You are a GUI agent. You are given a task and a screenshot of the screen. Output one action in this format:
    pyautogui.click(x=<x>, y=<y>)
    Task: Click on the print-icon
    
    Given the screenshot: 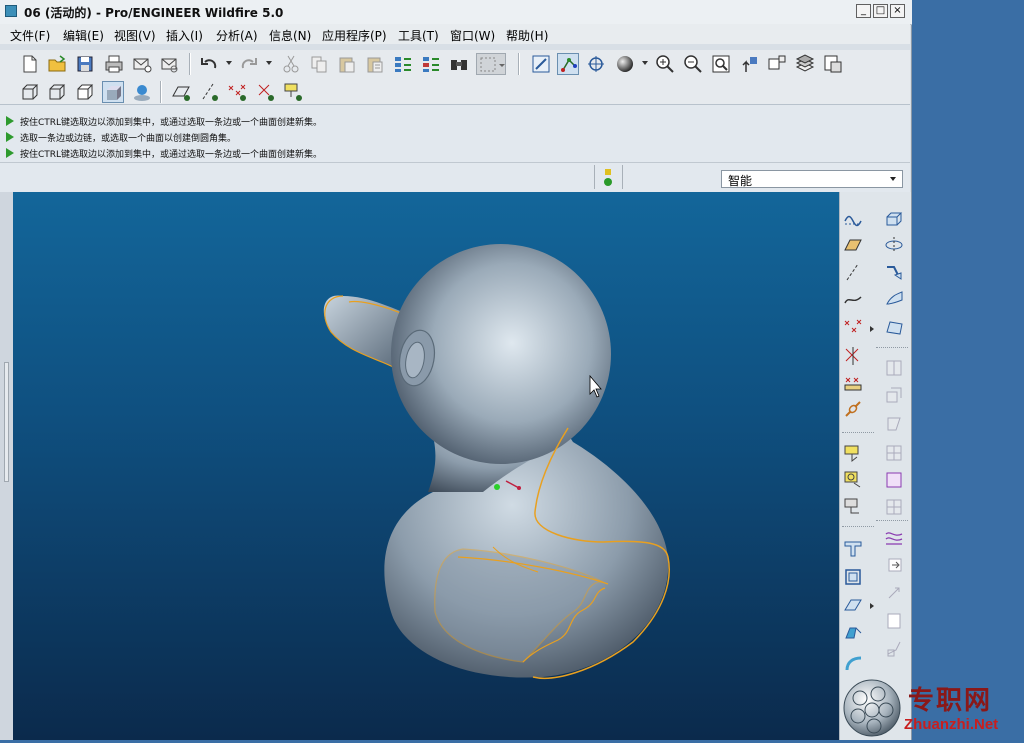 What is the action you would take?
    pyautogui.click(x=114, y=64)
    